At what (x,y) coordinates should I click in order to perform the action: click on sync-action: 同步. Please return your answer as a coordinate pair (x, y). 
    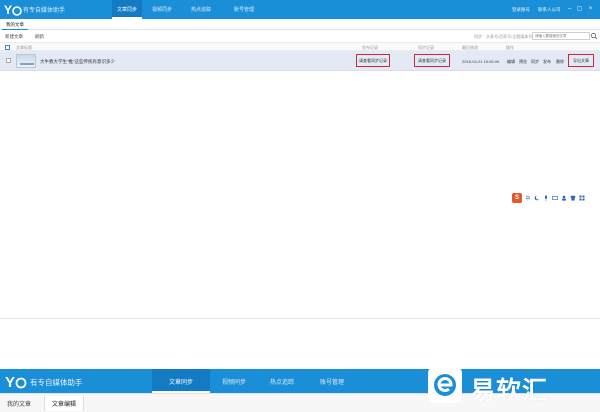
    Looking at the image, I should click on (535, 62).